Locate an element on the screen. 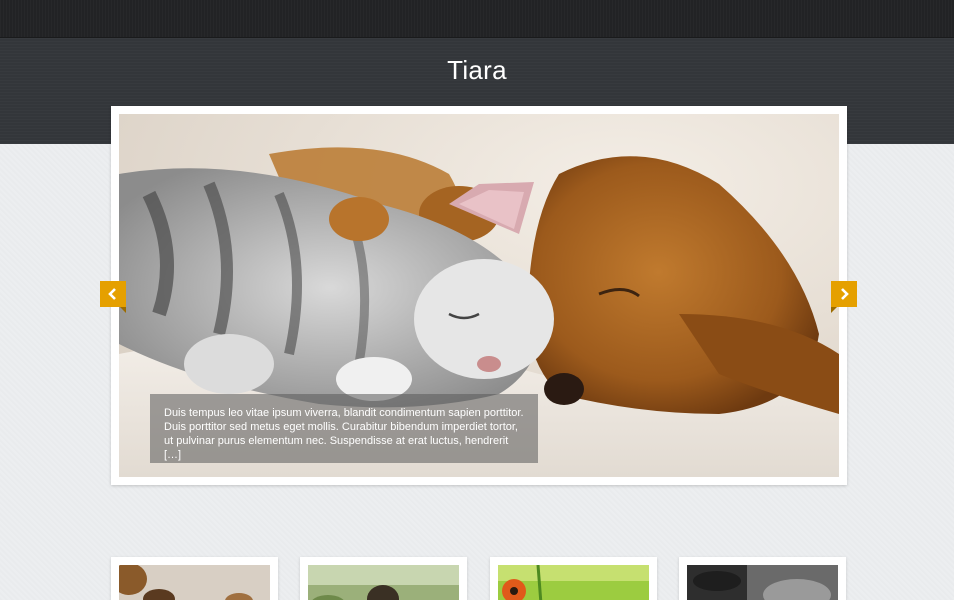  site-title: Tiara is located at coordinates (477, 70).